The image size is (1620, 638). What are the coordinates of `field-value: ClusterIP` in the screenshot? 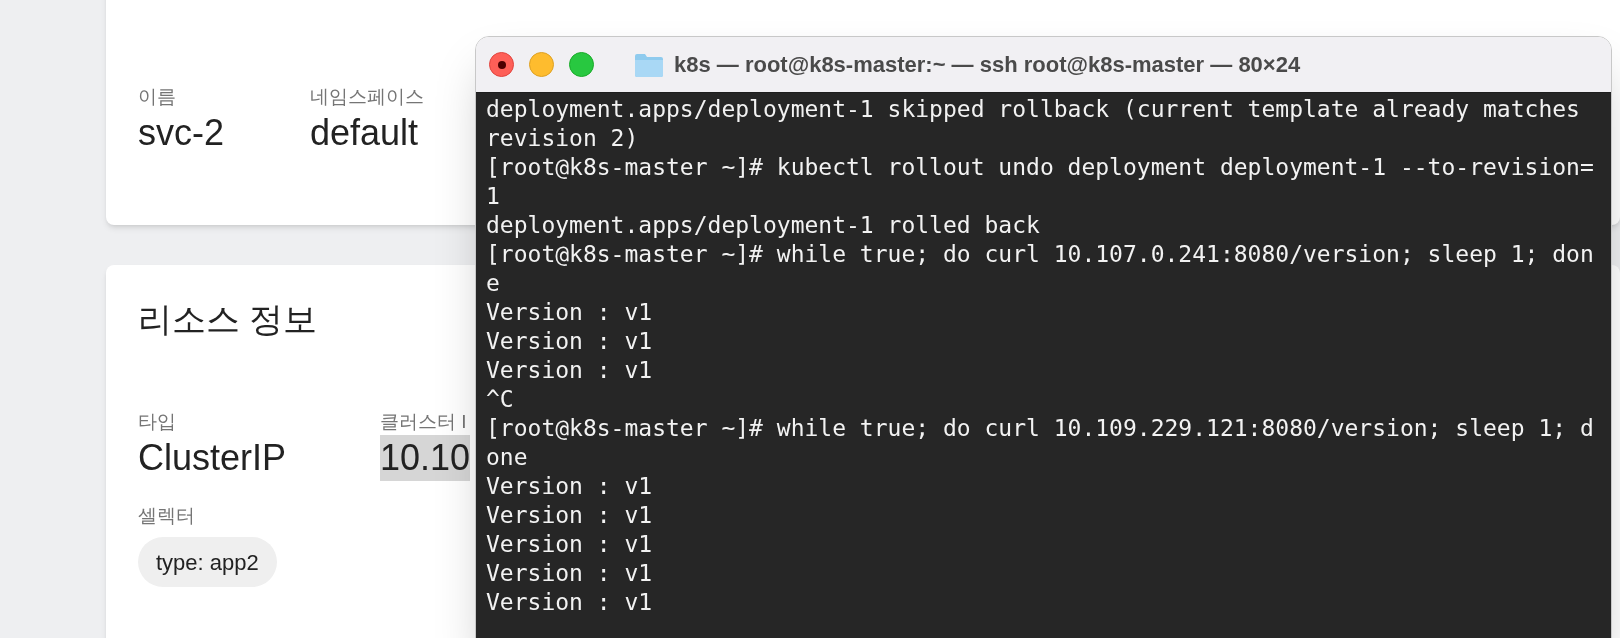 It's located at (212, 458).